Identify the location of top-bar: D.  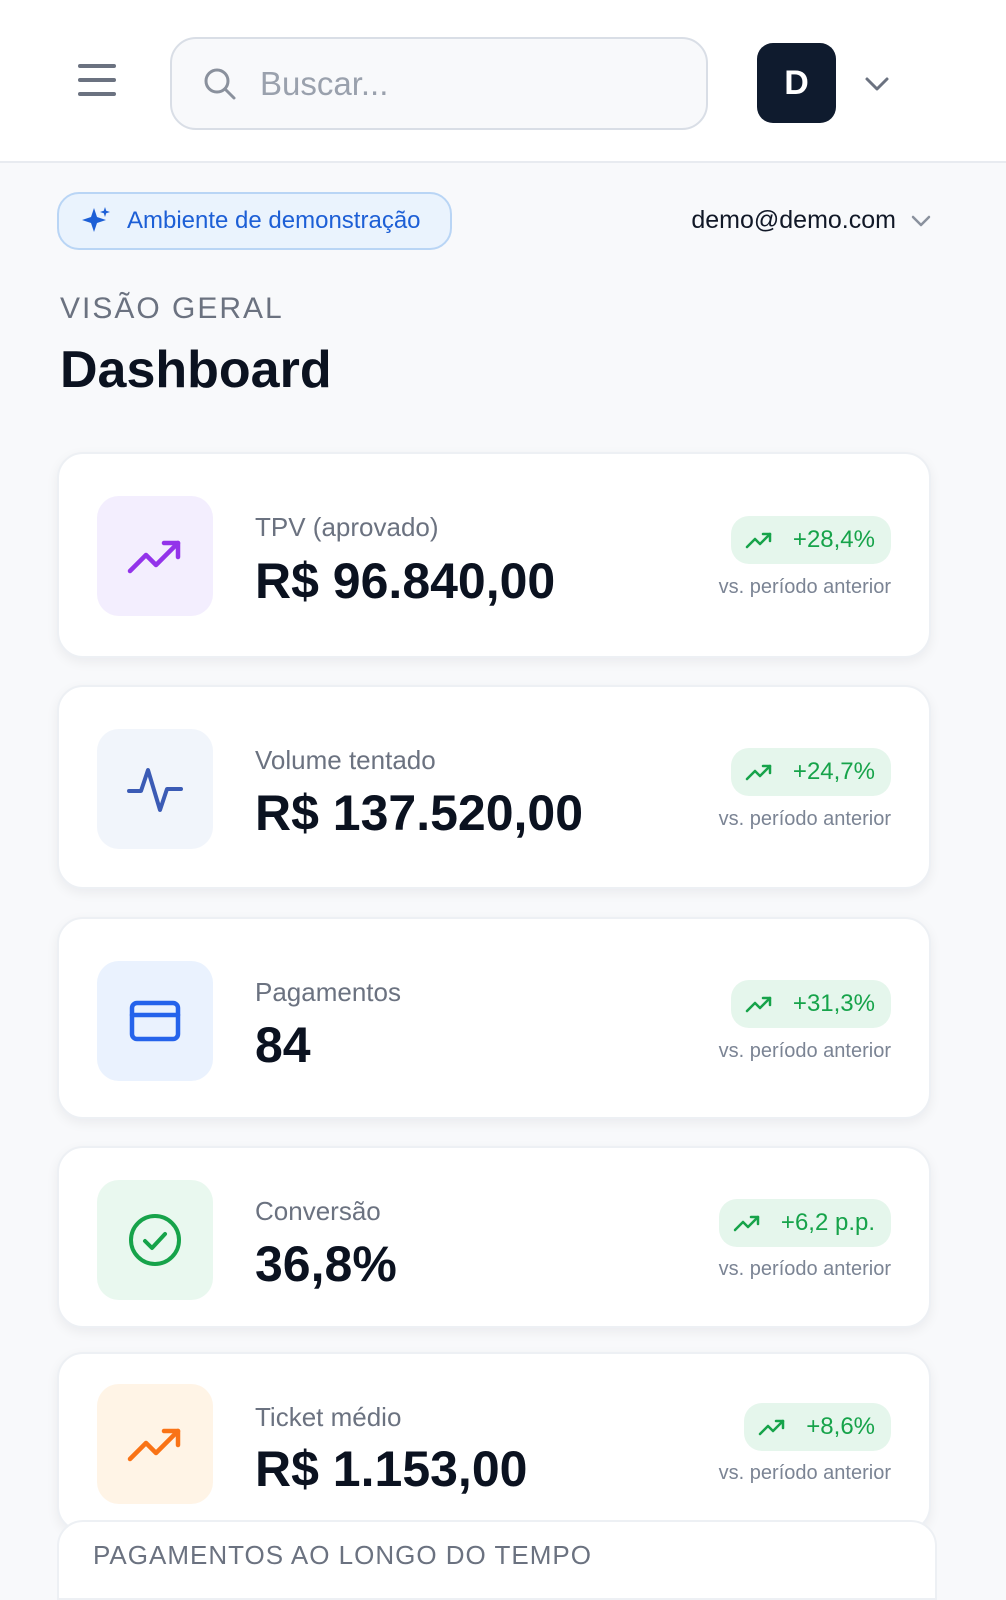
(503, 81).